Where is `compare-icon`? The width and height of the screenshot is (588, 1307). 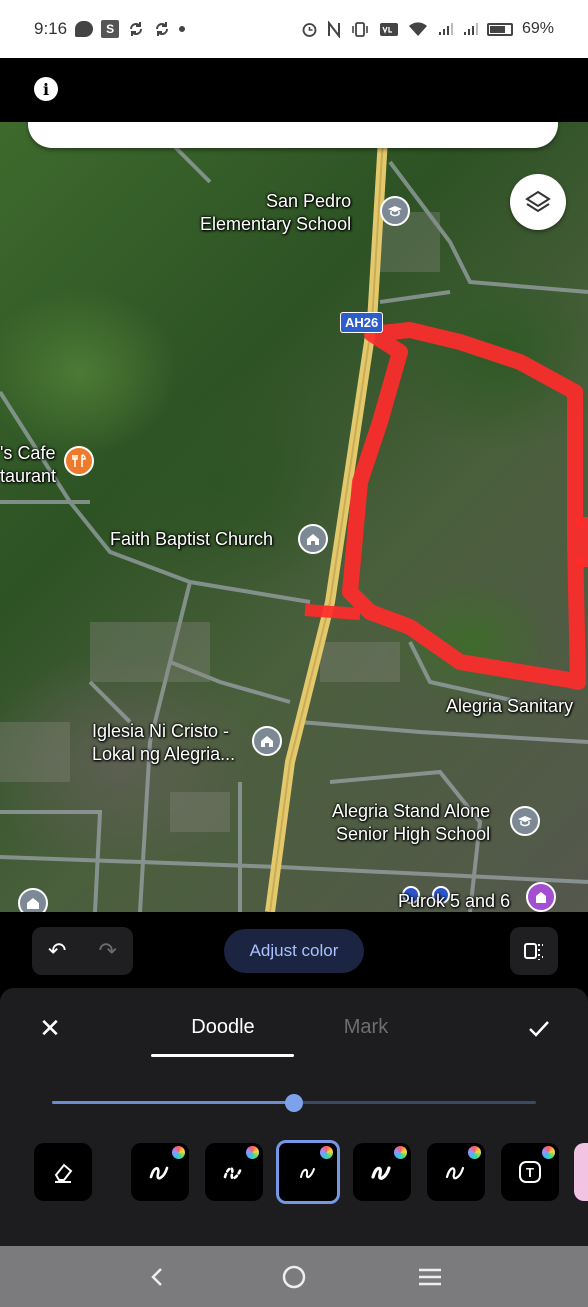
compare-icon is located at coordinates (534, 951).